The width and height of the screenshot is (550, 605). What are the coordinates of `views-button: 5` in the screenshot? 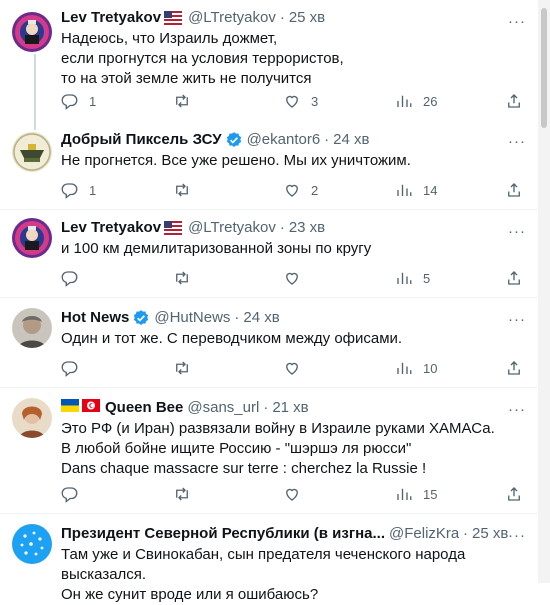 It's located at (416, 278).